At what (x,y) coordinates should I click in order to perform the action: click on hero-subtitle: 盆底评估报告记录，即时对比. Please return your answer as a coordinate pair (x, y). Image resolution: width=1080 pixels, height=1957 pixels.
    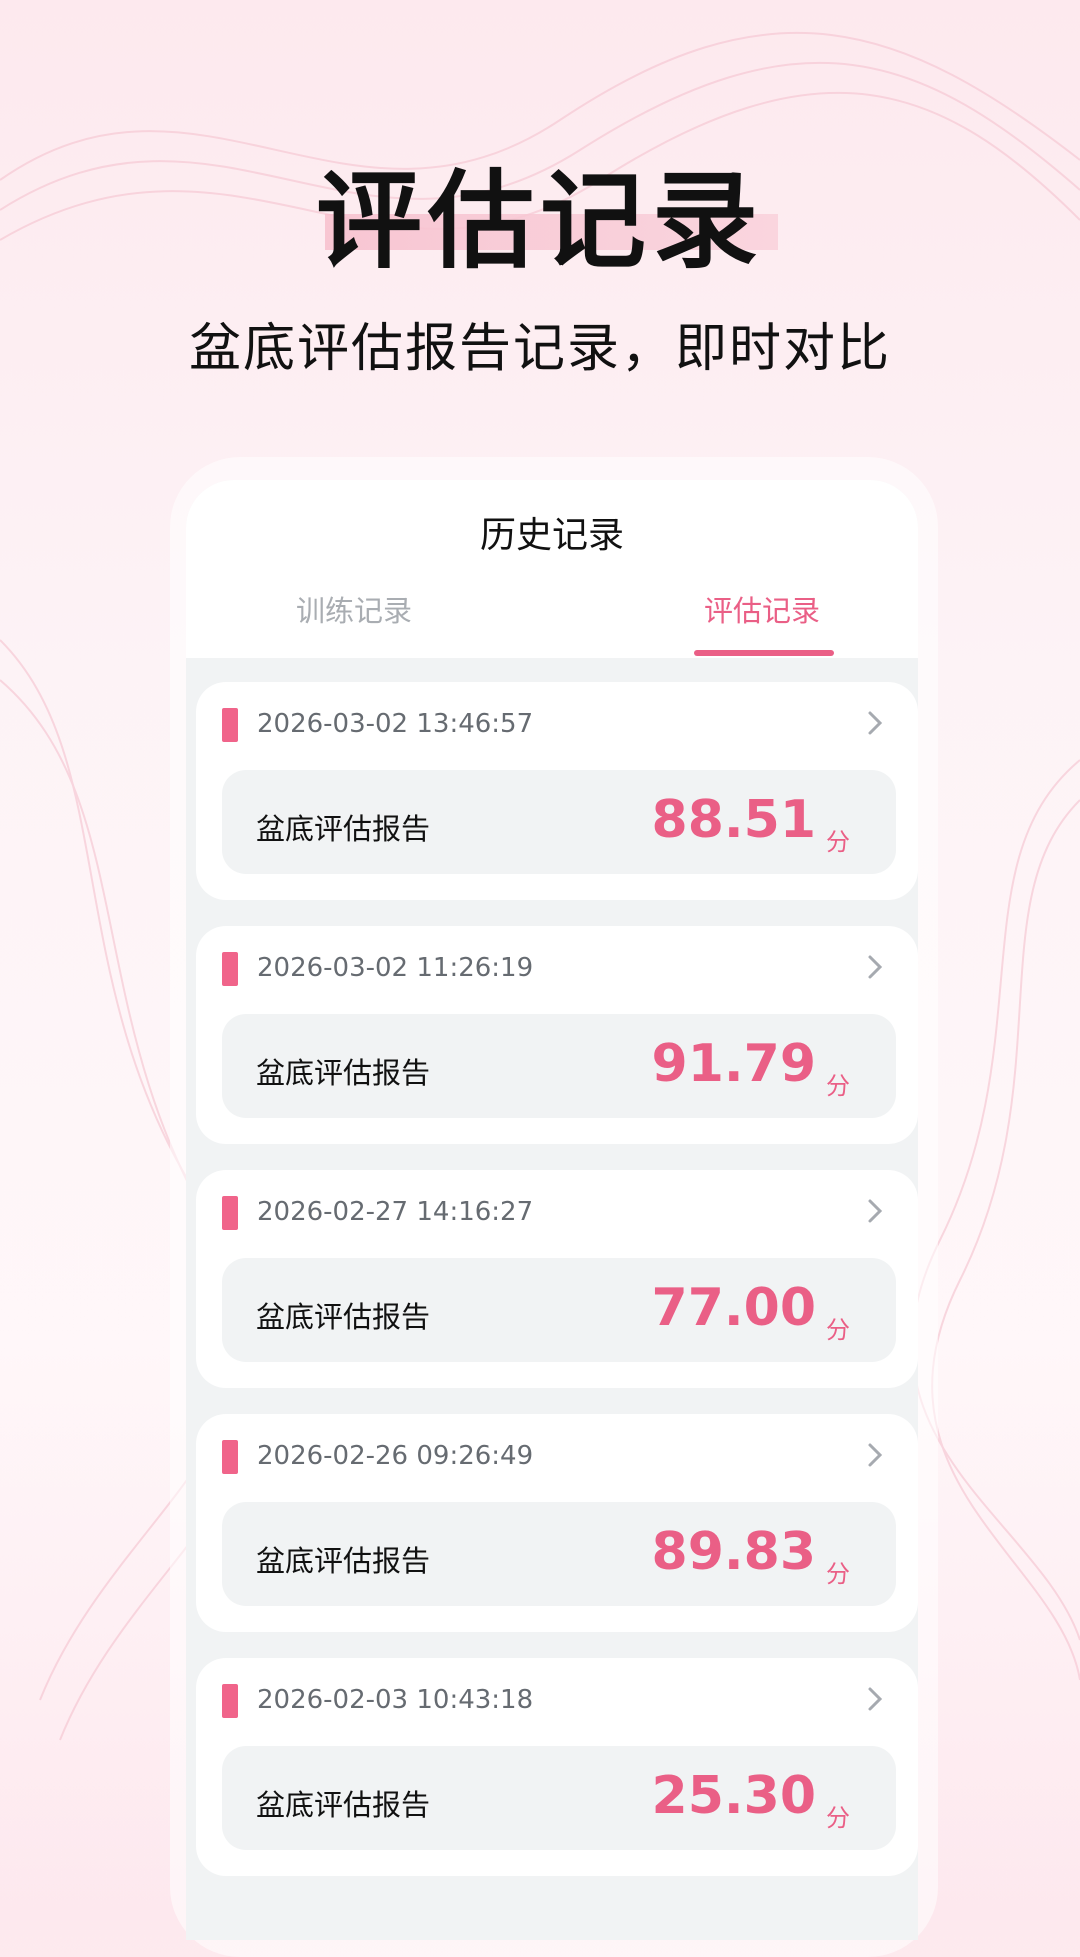
    Looking at the image, I should click on (539, 349).